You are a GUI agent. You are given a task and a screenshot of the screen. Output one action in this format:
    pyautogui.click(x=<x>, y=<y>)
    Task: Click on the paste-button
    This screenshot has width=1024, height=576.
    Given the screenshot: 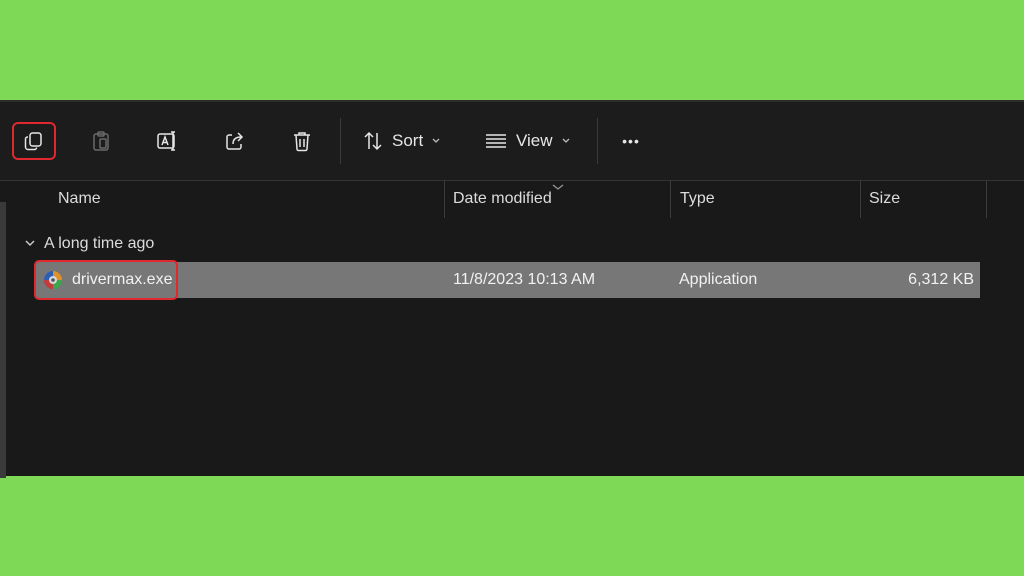 What is the action you would take?
    pyautogui.click(x=101, y=141)
    